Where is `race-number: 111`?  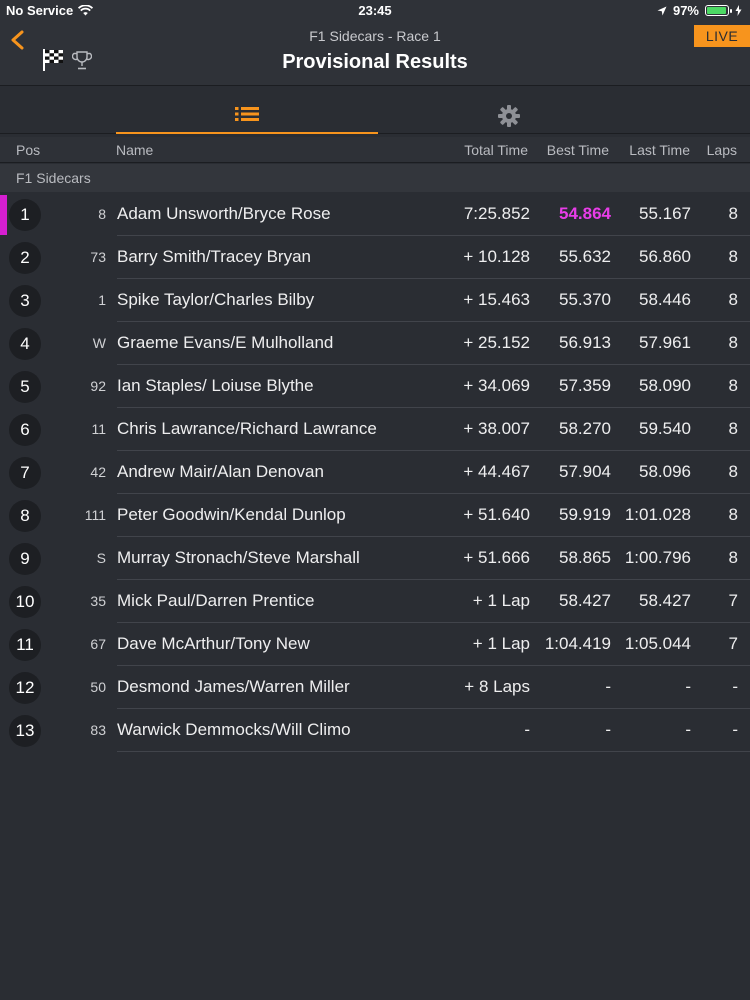
race-number: 111 is located at coordinates (95, 515).